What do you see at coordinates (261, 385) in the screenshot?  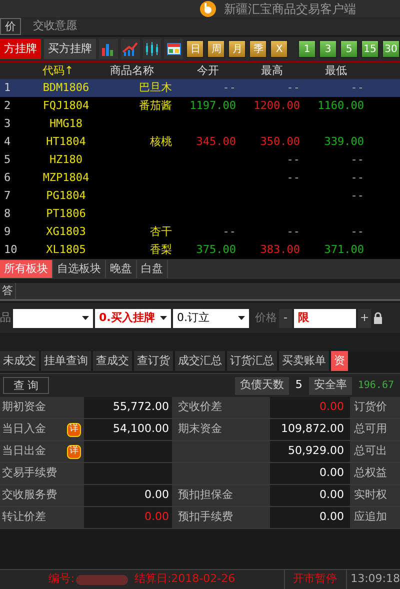 I see `debt-days-label: 负债天数` at bounding box center [261, 385].